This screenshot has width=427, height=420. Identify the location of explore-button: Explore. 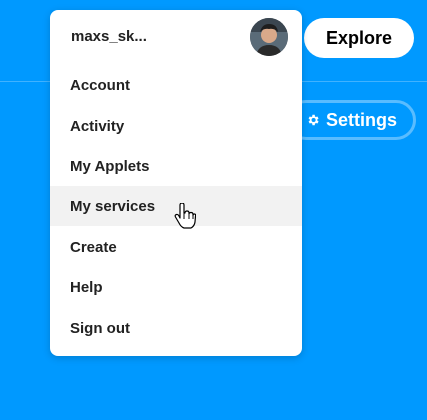
(359, 38).